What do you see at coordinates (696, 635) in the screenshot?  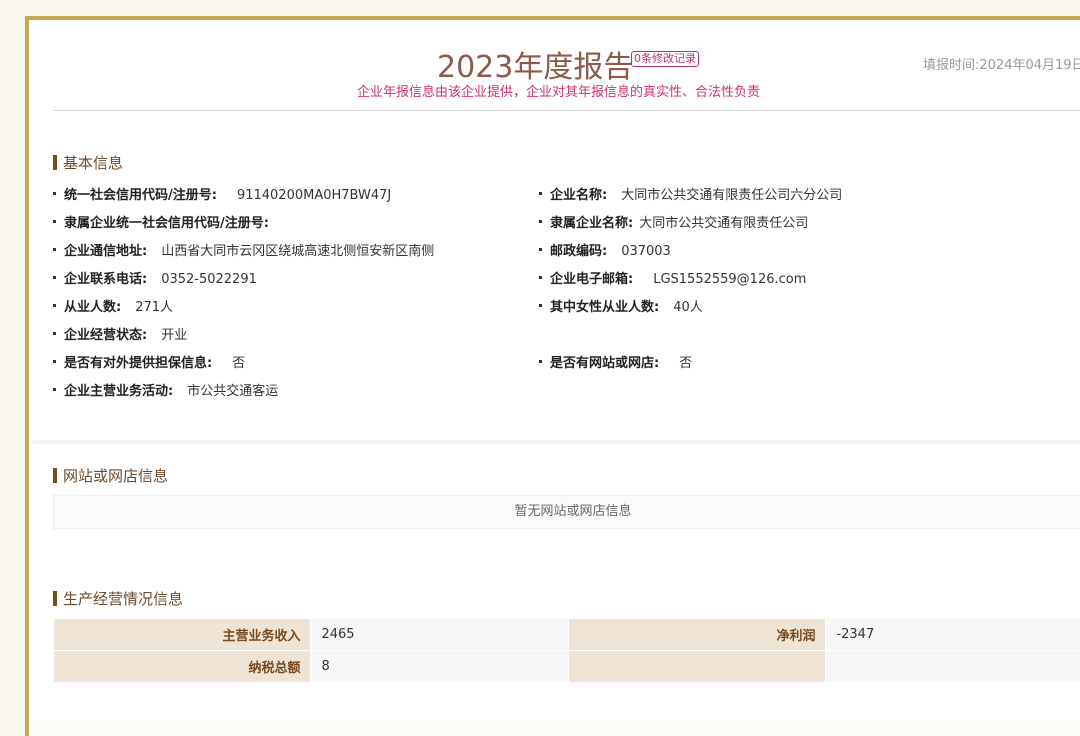 I see `table-header-cell: 净利润` at bounding box center [696, 635].